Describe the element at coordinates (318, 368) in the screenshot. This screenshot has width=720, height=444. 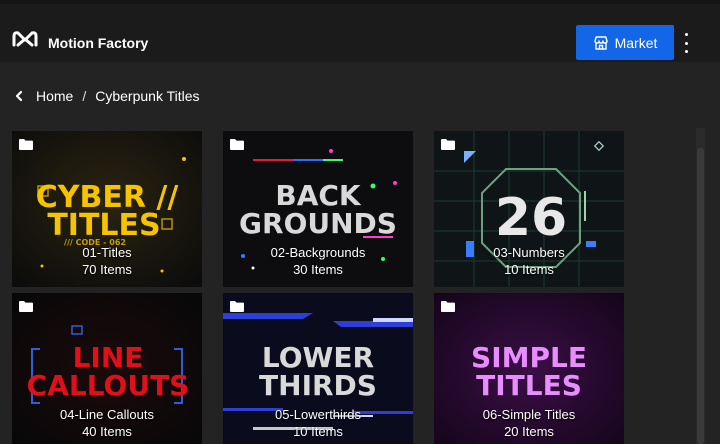
I see `folder-tile: LOWER THIRDS 05-Lowerthirds 10 Items` at that location.